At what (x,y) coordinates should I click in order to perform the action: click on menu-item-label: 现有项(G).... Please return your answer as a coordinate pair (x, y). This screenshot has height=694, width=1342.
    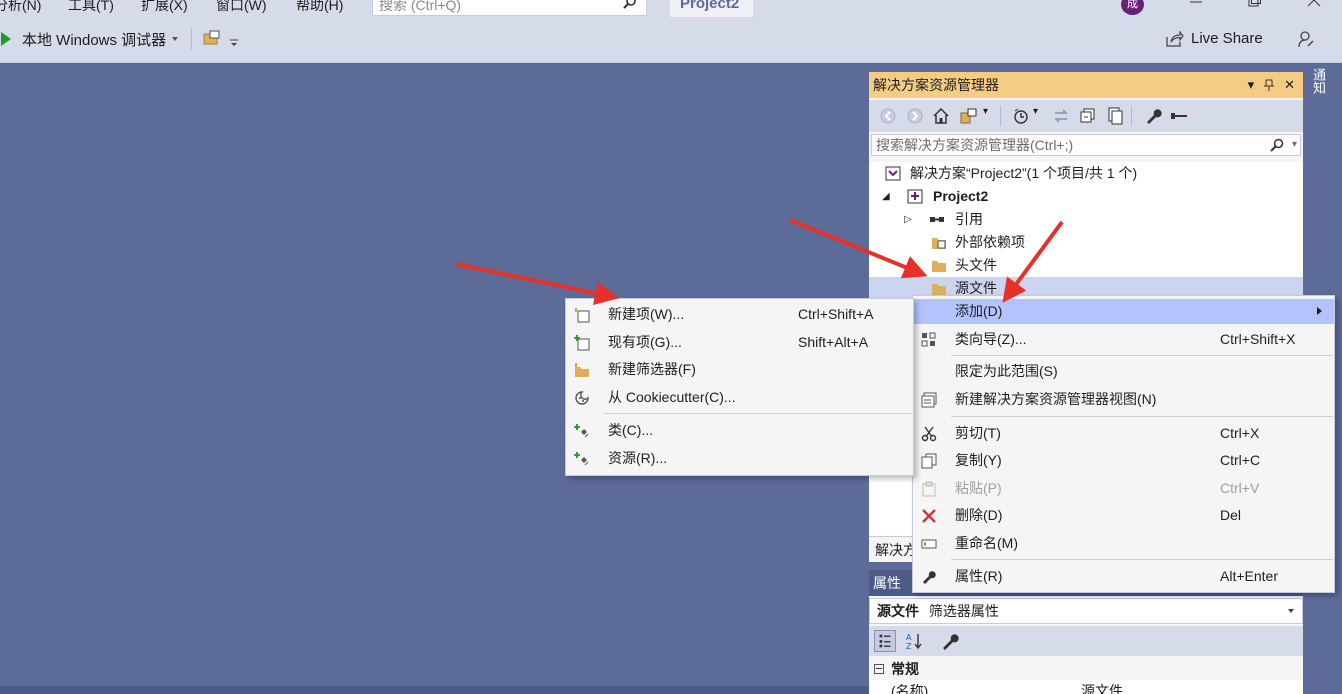
    Looking at the image, I should click on (645, 342).